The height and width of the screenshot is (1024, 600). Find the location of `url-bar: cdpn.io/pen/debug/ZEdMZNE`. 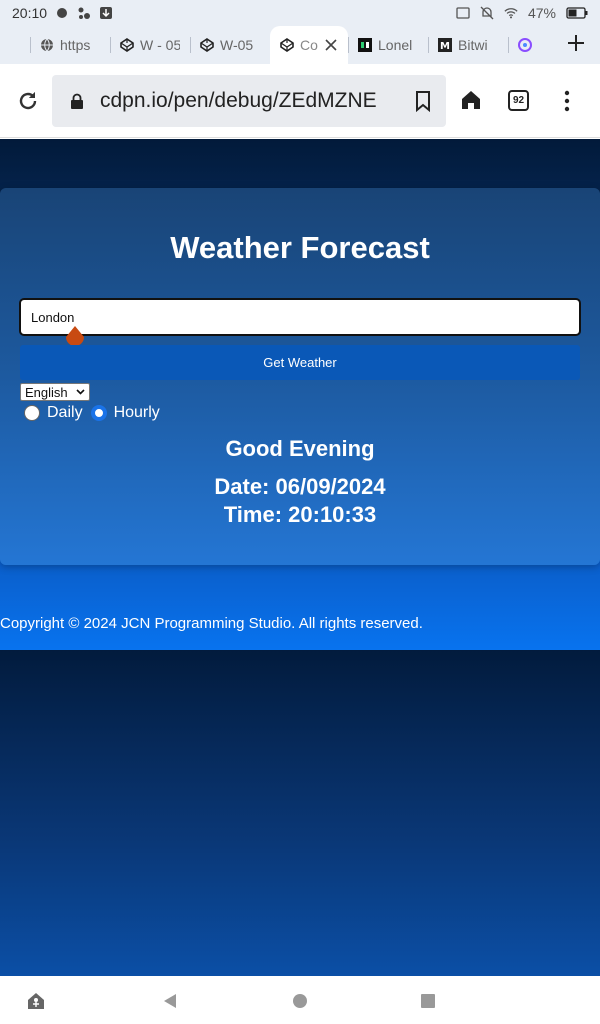

url-bar: cdpn.io/pen/debug/ZEdMZNE is located at coordinates (249, 101).